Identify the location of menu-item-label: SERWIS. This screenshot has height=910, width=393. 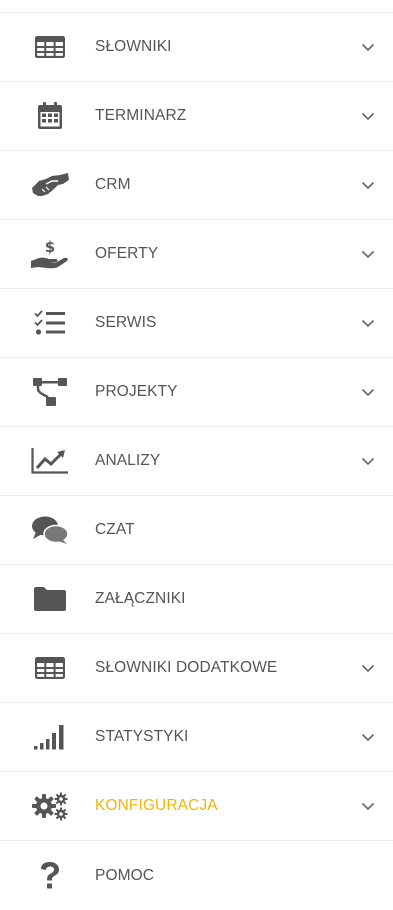
(126, 322).